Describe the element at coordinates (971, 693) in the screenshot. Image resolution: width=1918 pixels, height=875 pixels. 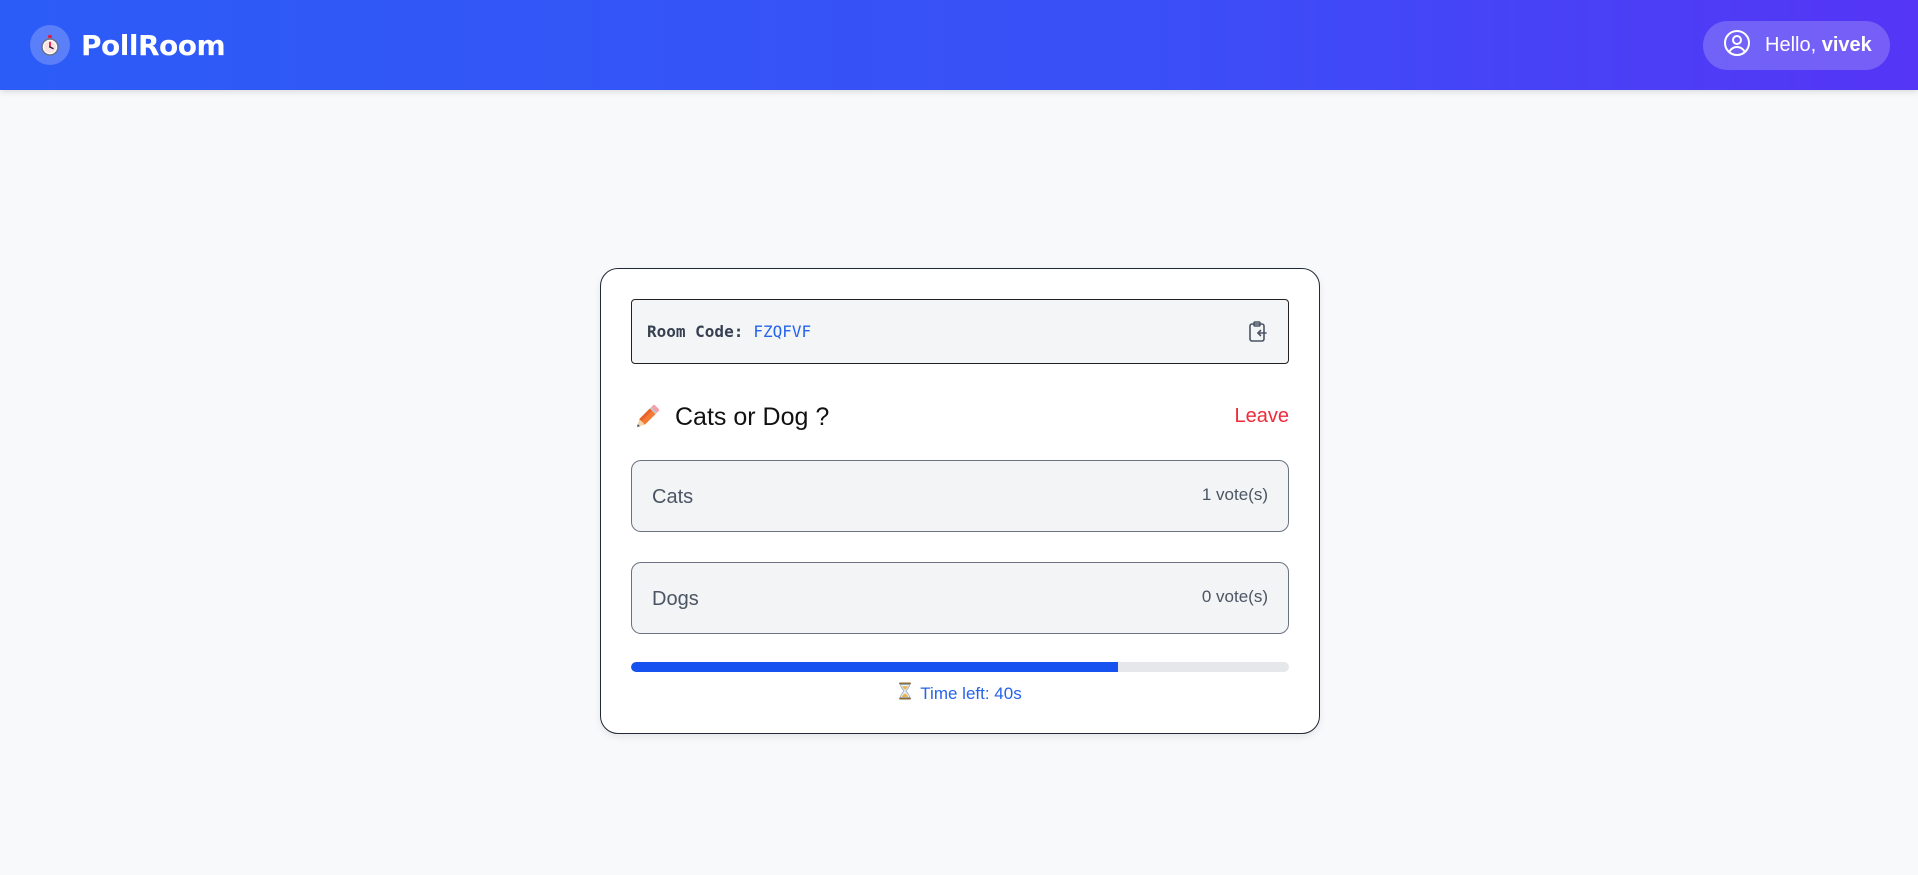
I see `timer-label: Time left: 40s` at that location.